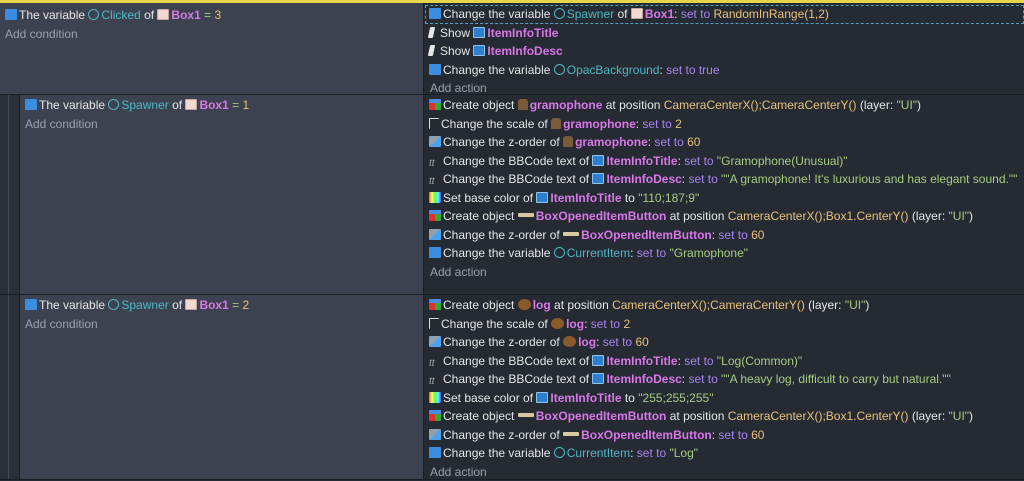 The width and height of the screenshot is (1024, 481). Describe the element at coordinates (598, 453) in the screenshot. I see `variable-name: CurrentItem` at that location.